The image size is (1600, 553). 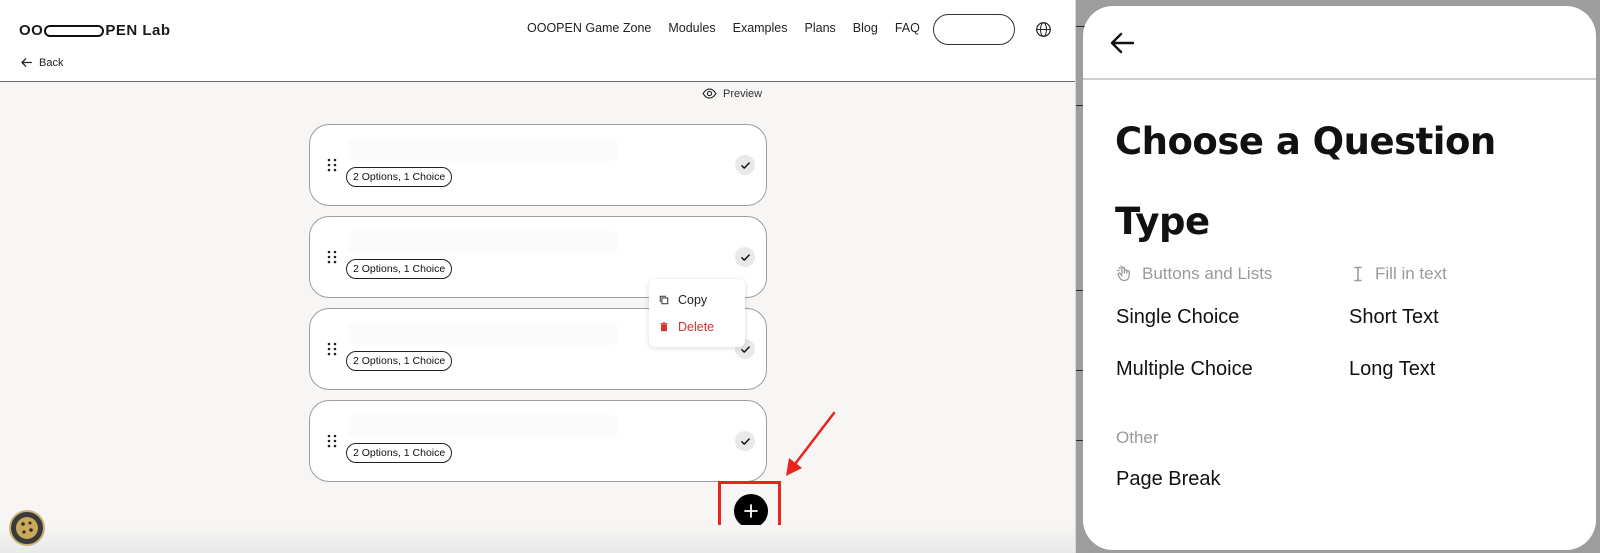 I want to click on logo-prefix: OO, so click(x=31, y=30).